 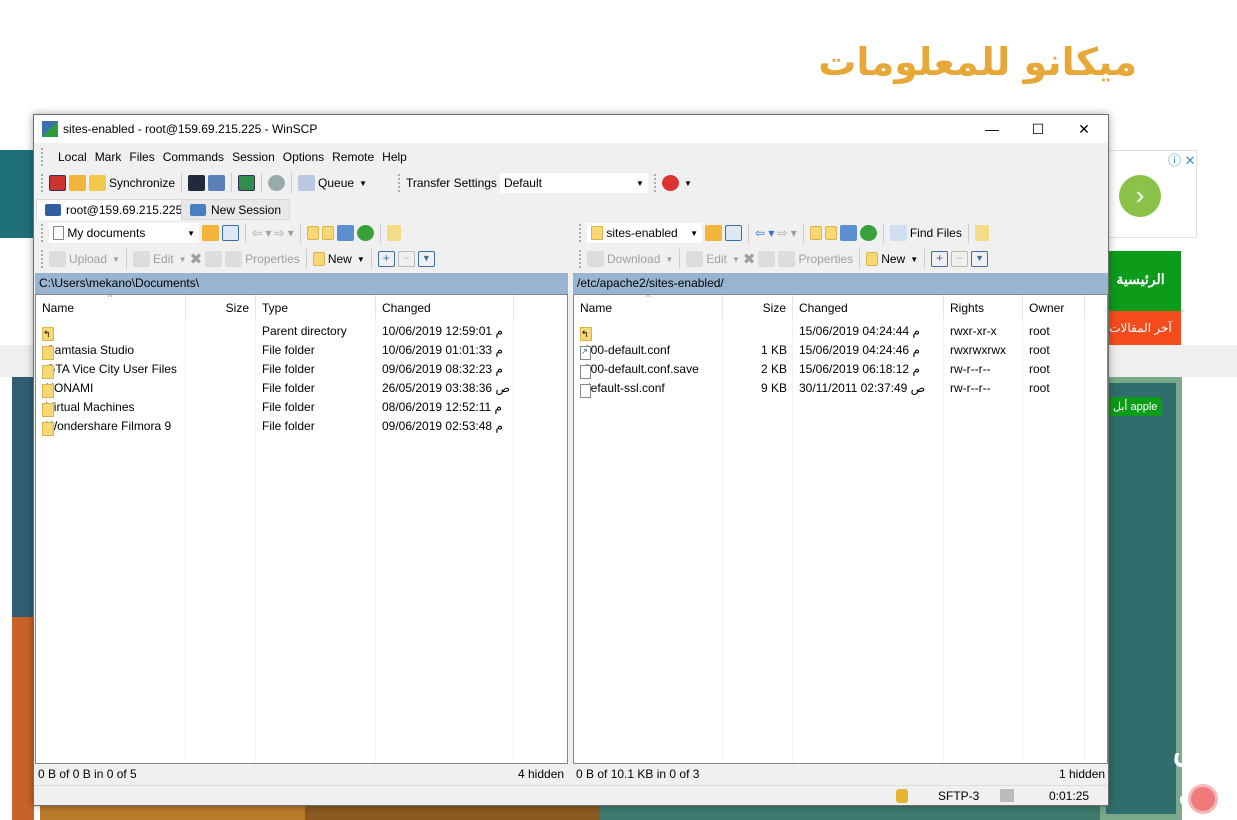 I want to click on file-row: ↰.. 15/06/2019 04:24:44 م rwxr-xr-x root, so click(x=840, y=331).